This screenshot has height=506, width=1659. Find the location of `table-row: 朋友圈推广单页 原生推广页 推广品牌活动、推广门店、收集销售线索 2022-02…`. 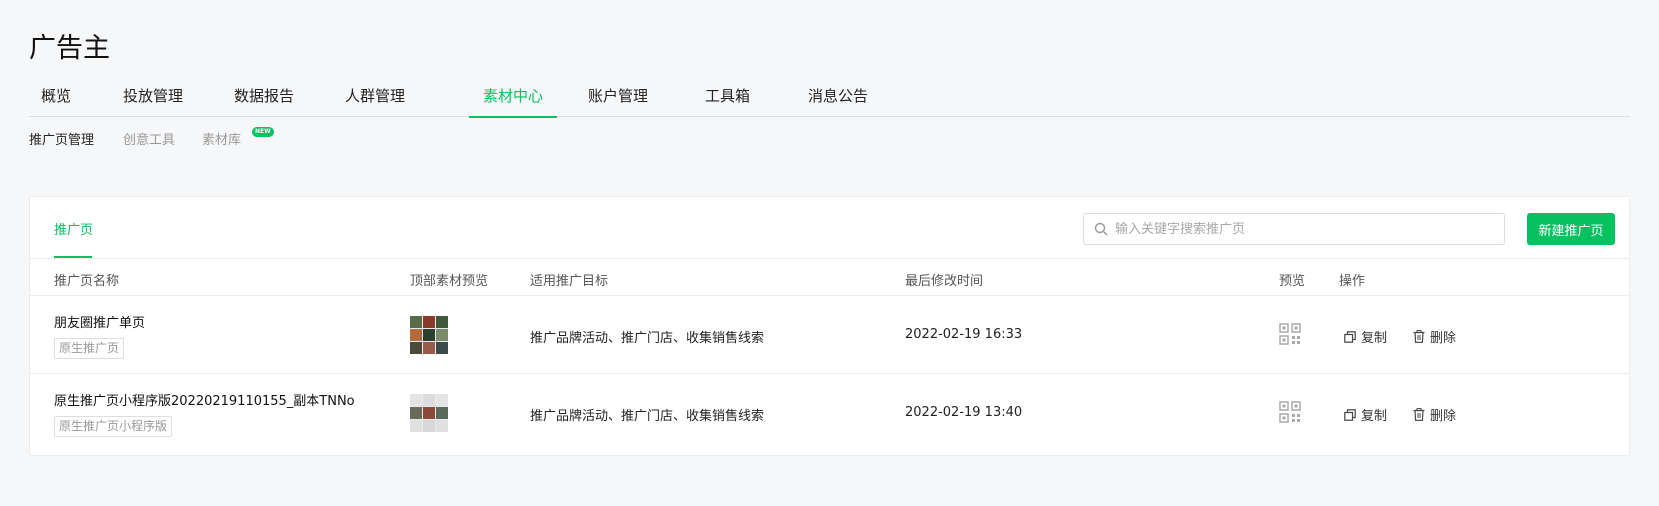

table-row: 朋友圈推广单页 原生推广页 推广品牌活动、推广门店、收集销售线索 2022-02… is located at coordinates (829, 335).